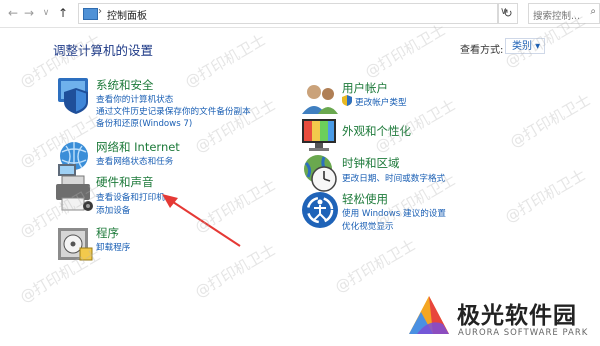 The height and width of the screenshot is (346, 600). I want to click on link-uninstall-program: 卸载程序, so click(113, 247).